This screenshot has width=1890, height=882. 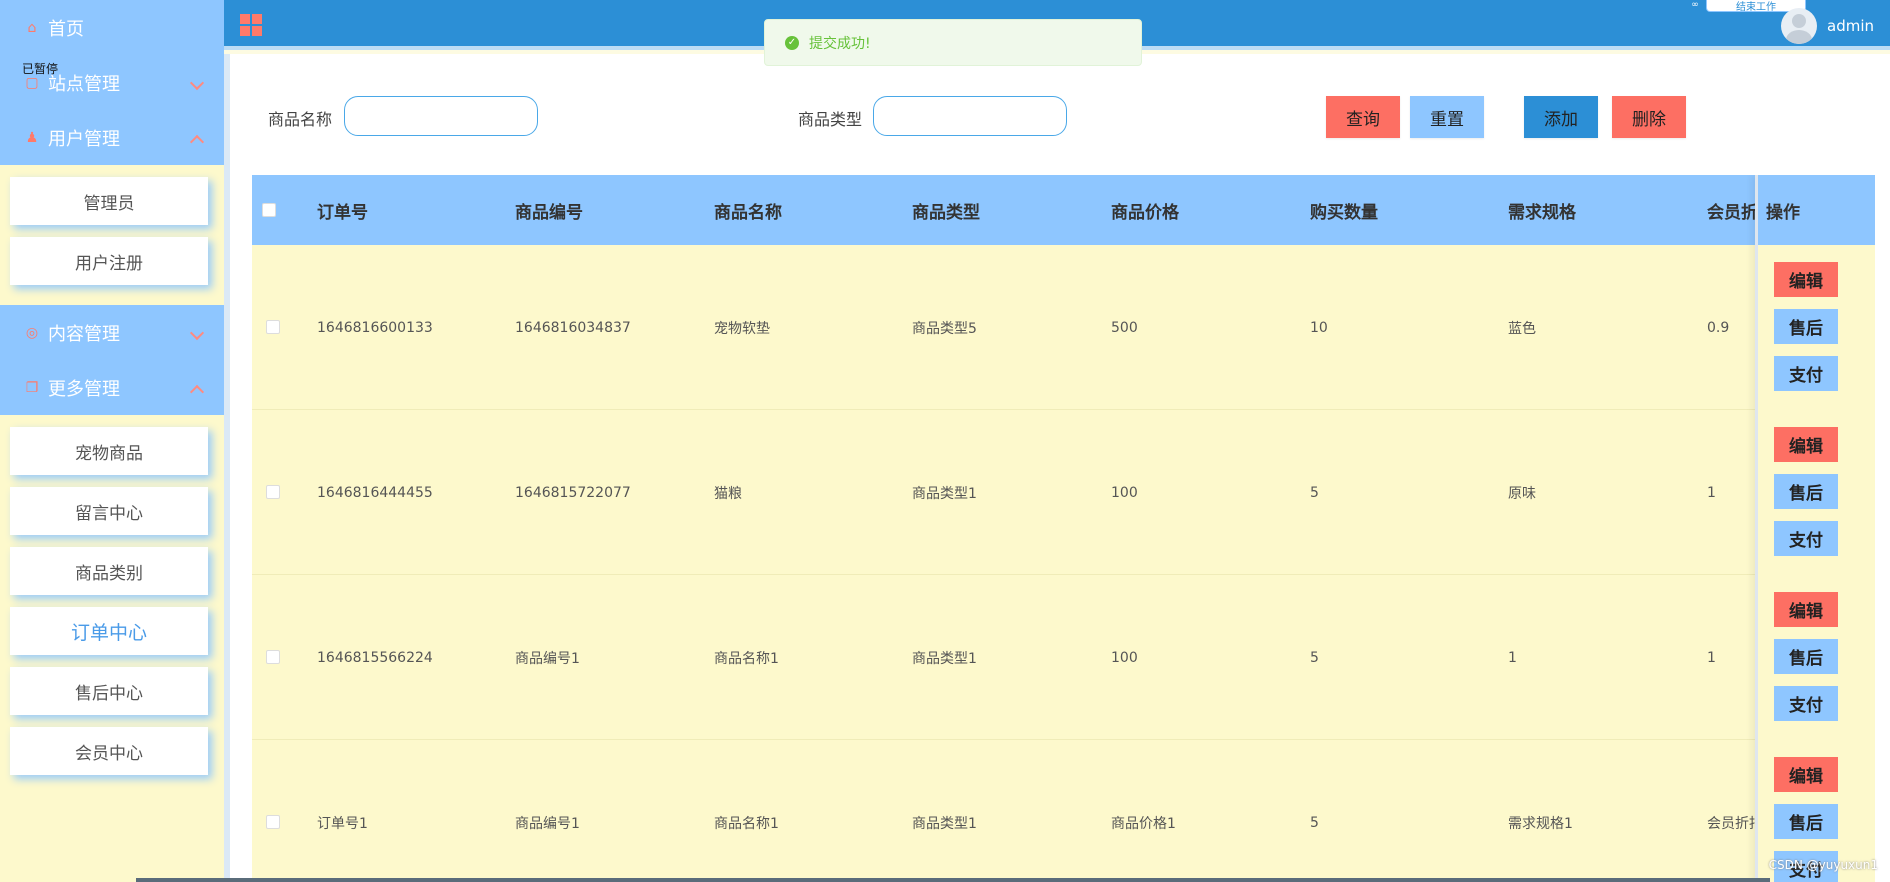 What do you see at coordinates (342, 212) in the screenshot?
I see `col-header-order-no: 订单号` at bounding box center [342, 212].